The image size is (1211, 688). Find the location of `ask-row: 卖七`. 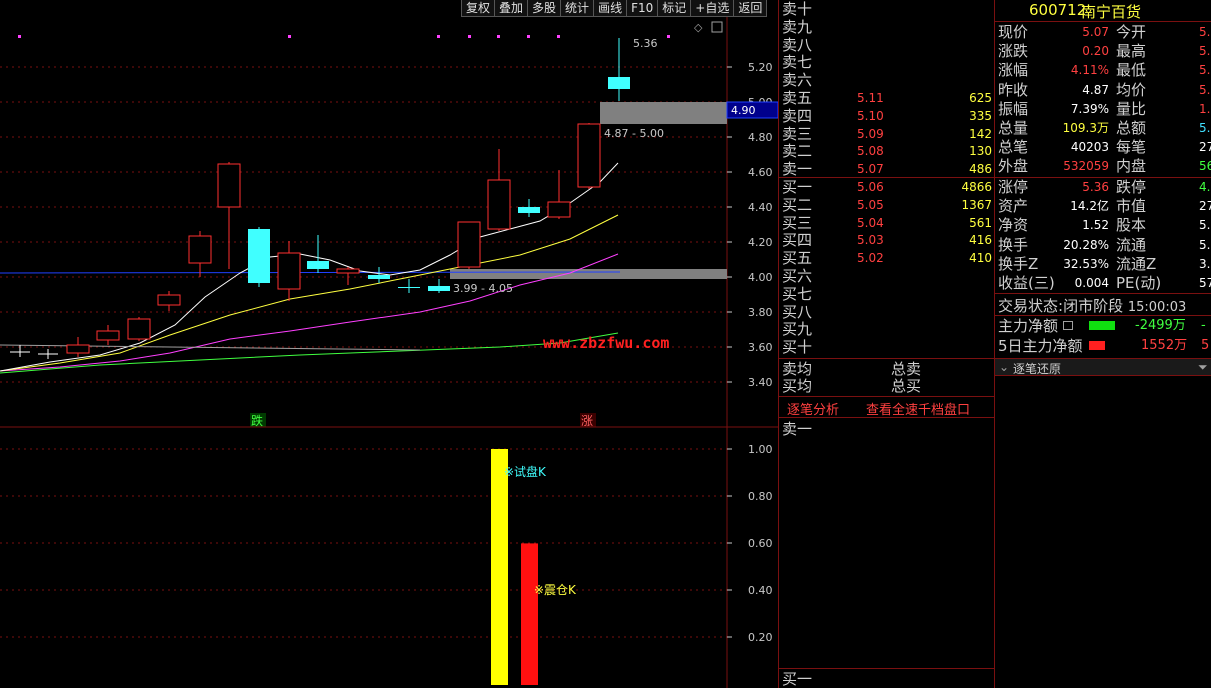

ask-row: 卖七 is located at coordinates (887, 62).